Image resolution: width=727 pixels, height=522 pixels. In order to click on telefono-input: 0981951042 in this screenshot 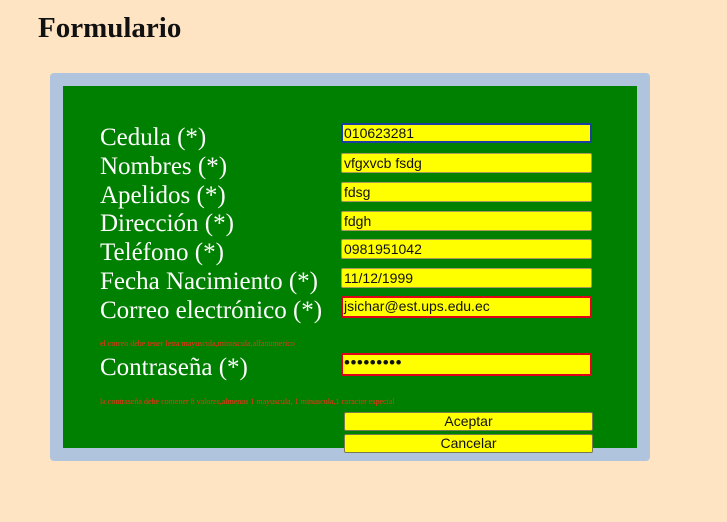, I will do `click(466, 249)`.